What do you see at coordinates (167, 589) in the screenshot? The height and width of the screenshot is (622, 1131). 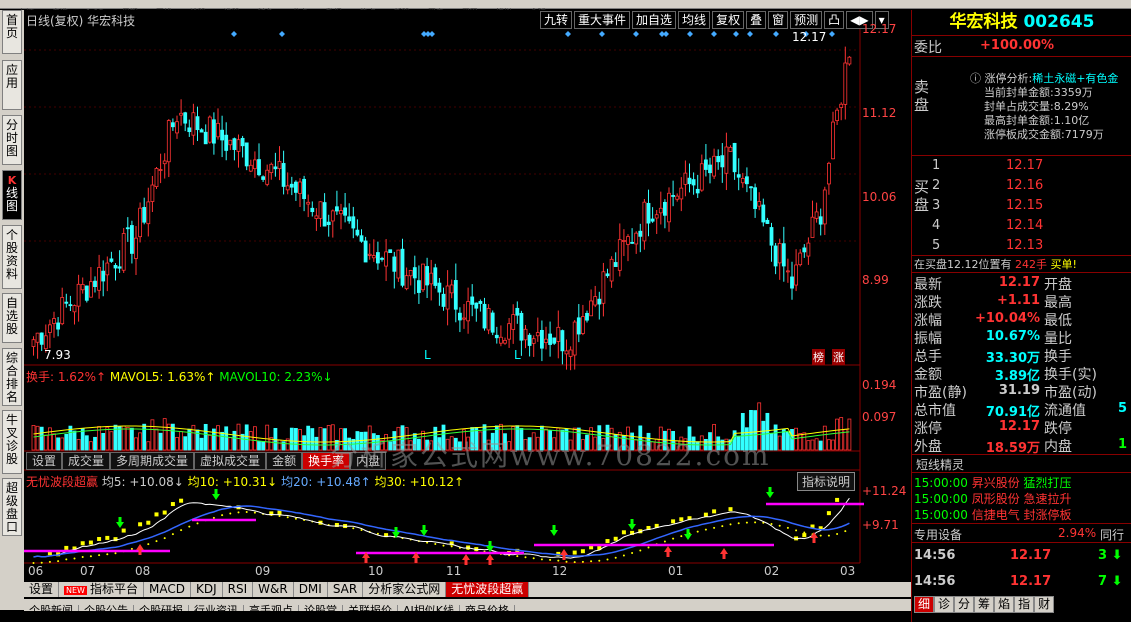 I see `indicator-tab: MACD` at bounding box center [167, 589].